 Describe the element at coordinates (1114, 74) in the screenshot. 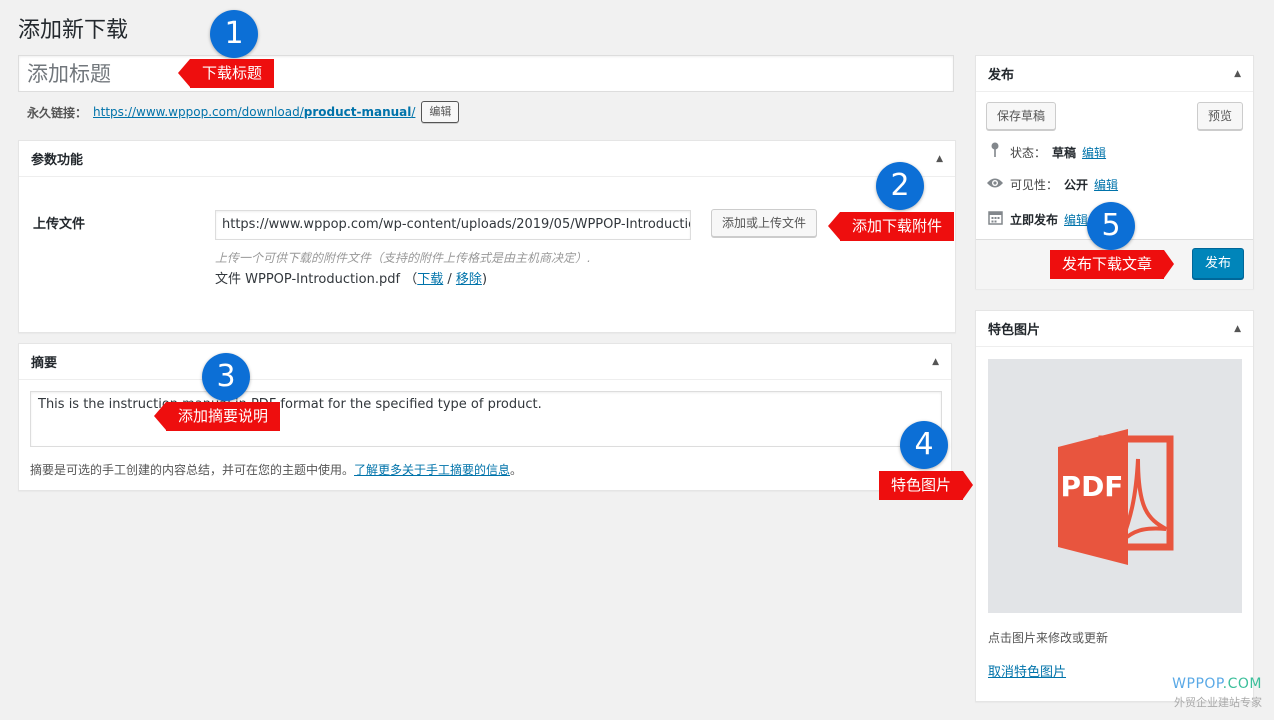

I see `publish-metabox-header: 发布 ▲` at that location.